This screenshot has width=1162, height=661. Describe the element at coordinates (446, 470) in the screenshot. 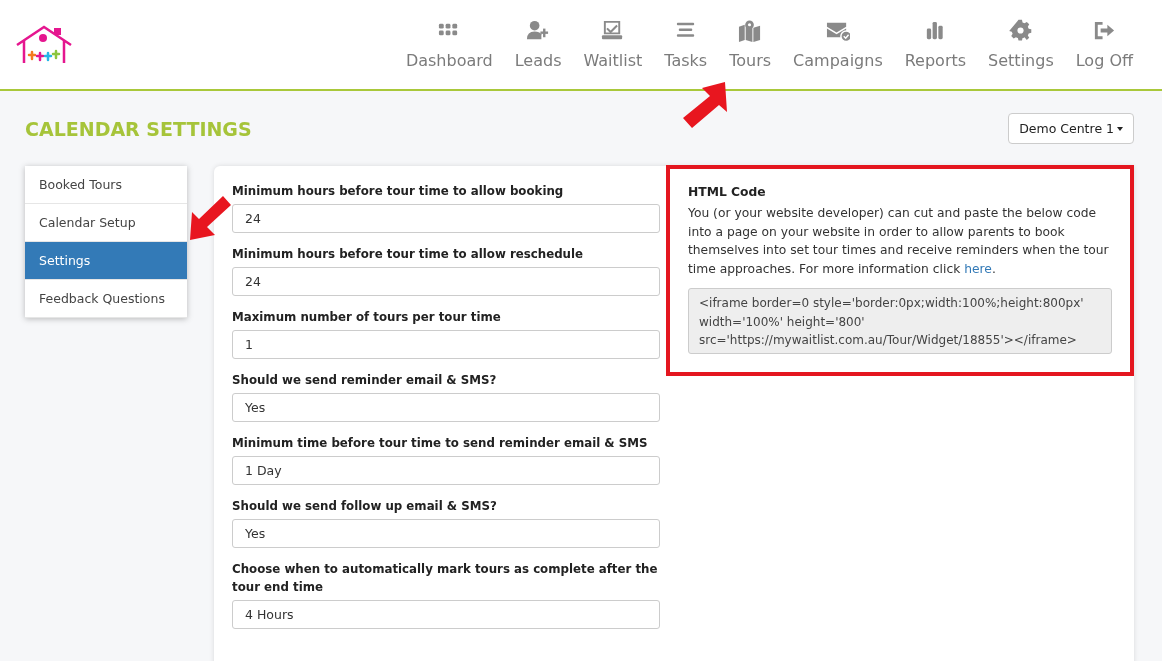

I see `input-field: 1 Day` at that location.